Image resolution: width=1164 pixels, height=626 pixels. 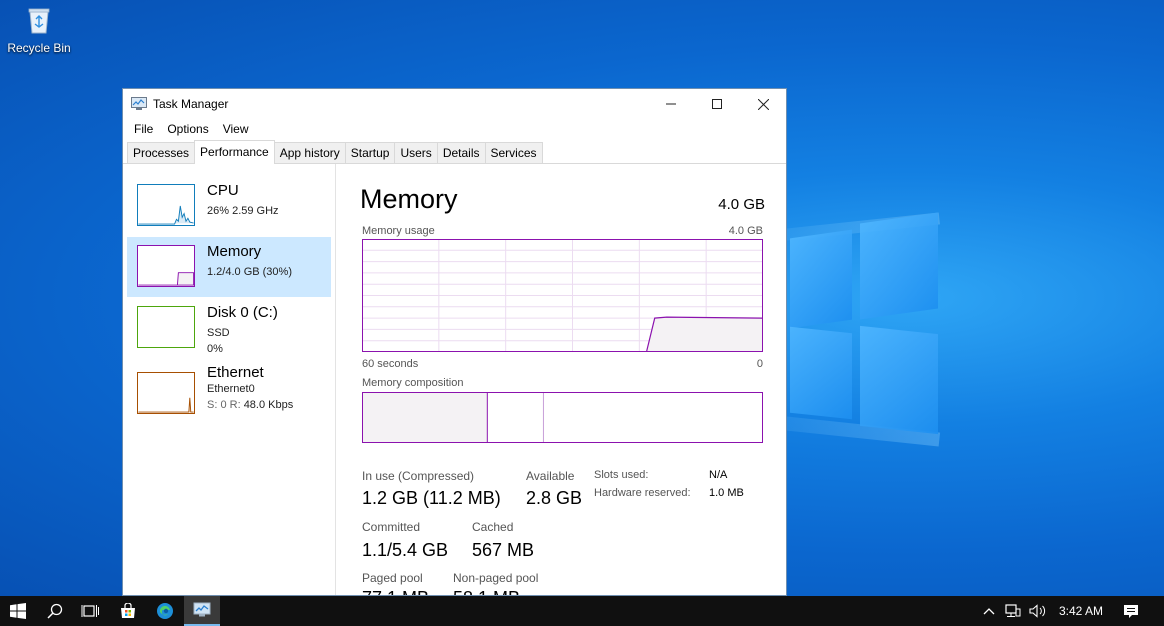 I want to click on memory-usage-label: Memory usage, so click(x=398, y=231).